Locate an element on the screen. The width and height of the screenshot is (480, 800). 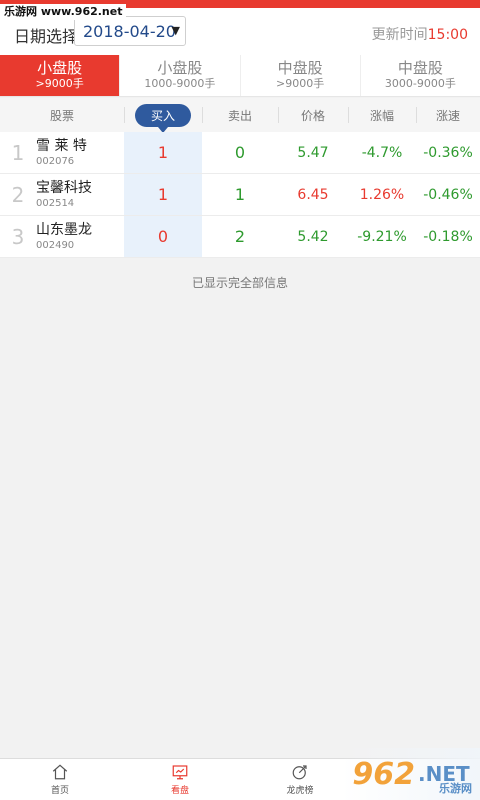
logo-number: 962 is located at coordinates (383, 774).